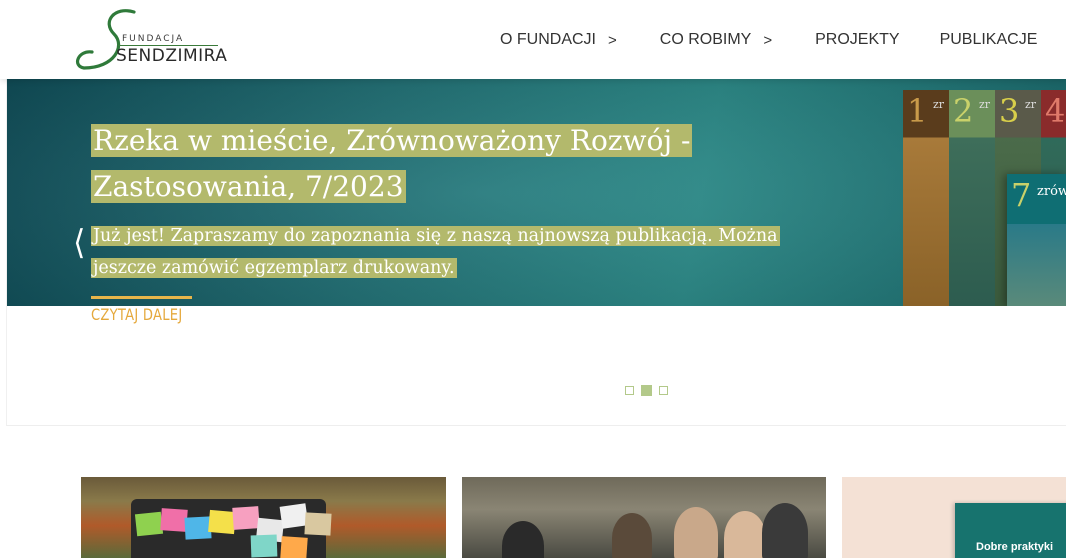 The image size is (1066, 558). Describe the element at coordinates (1015, 547) in the screenshot. I see `publication-title: Dobre praktyki` at that location.